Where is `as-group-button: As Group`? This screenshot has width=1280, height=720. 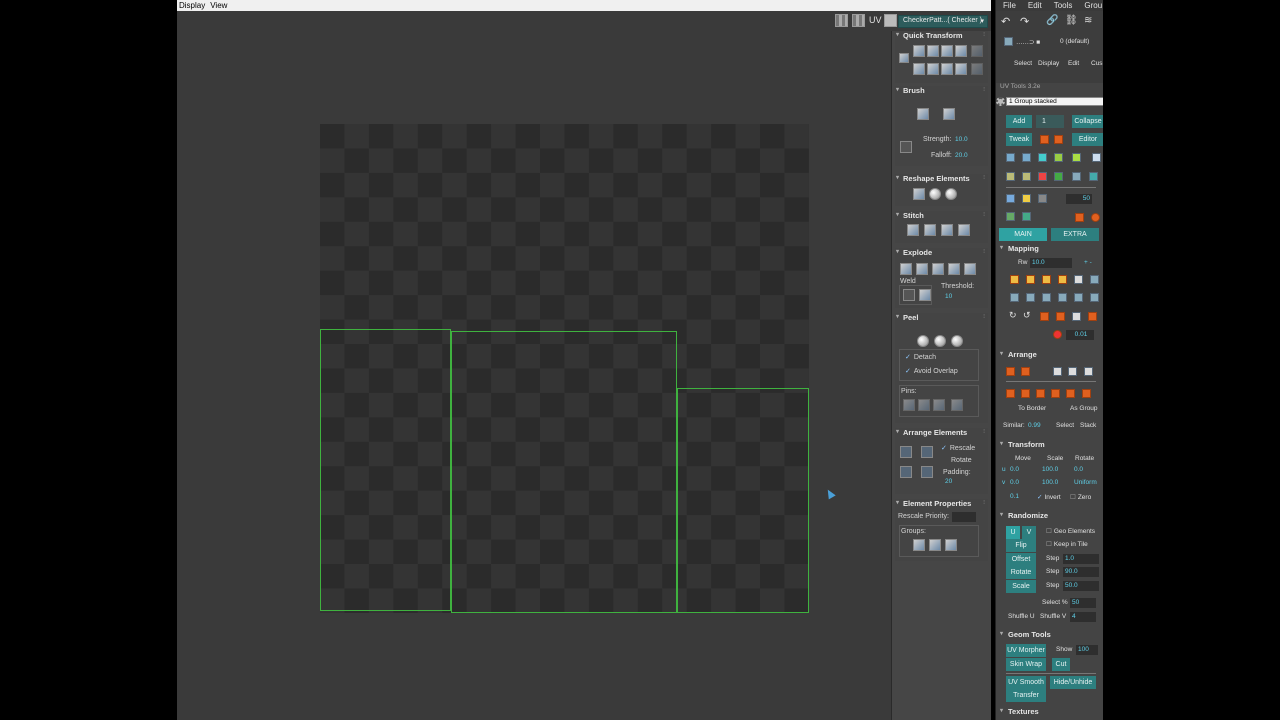 as-group-button: As Group is located at coordinates (1083, 408).